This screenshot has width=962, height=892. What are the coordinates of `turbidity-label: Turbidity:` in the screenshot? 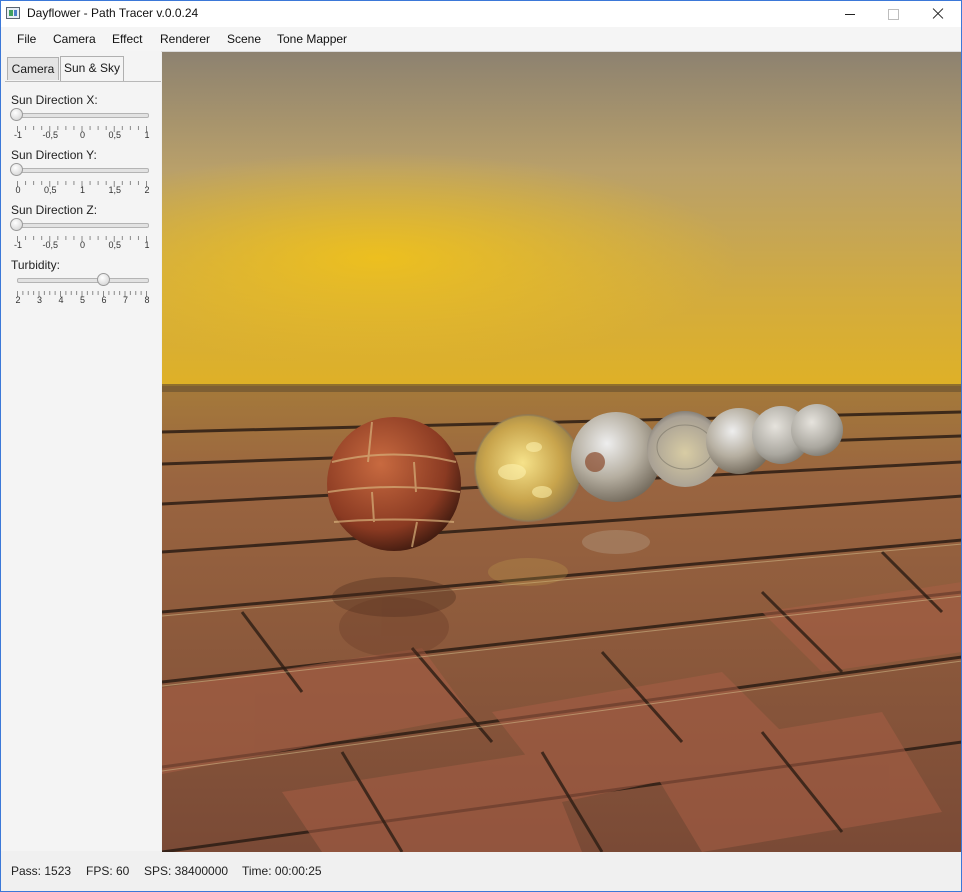 It's located at (35, 265).